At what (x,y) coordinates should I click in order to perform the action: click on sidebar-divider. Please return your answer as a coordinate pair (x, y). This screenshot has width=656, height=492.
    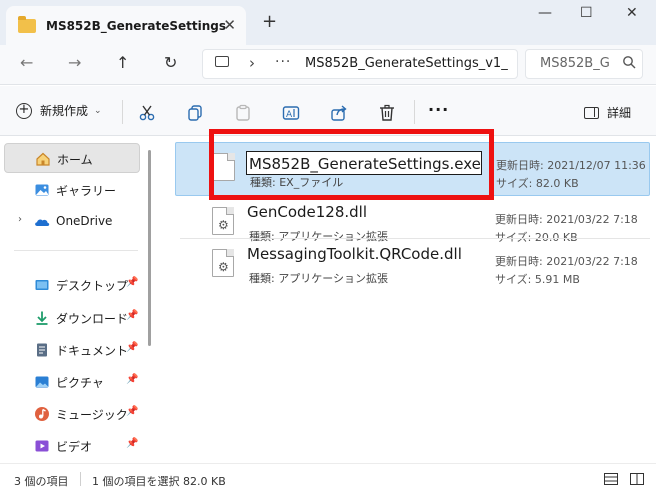
    Looking at the image, I should click on (76, 250).